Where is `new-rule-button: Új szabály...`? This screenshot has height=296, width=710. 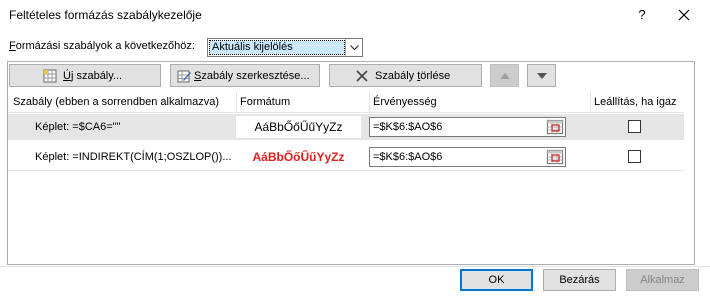 new-rule-button: Új szabály... is located at coordinates (85, 75).